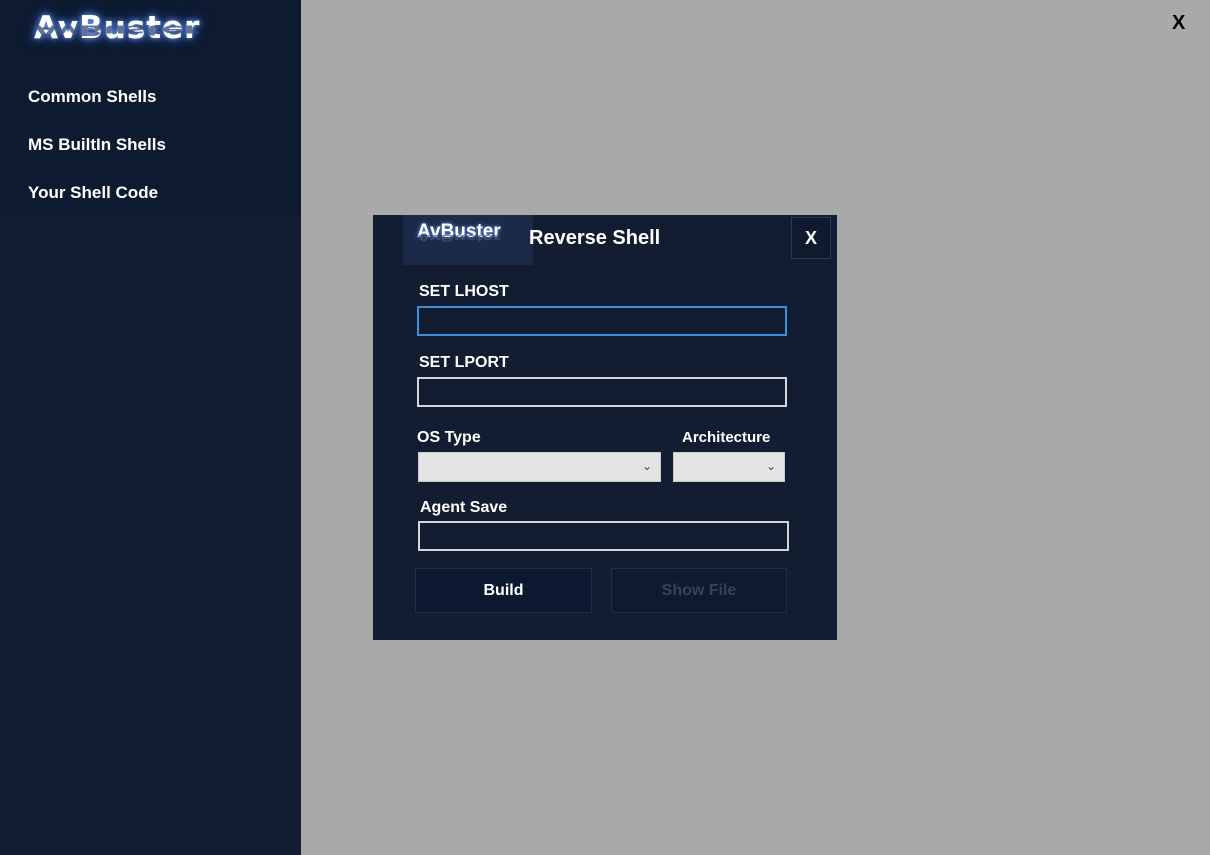  Describe the element at coordinates (726, 437) in the screenshot. I see `architecture-label: Architecture` at that location.